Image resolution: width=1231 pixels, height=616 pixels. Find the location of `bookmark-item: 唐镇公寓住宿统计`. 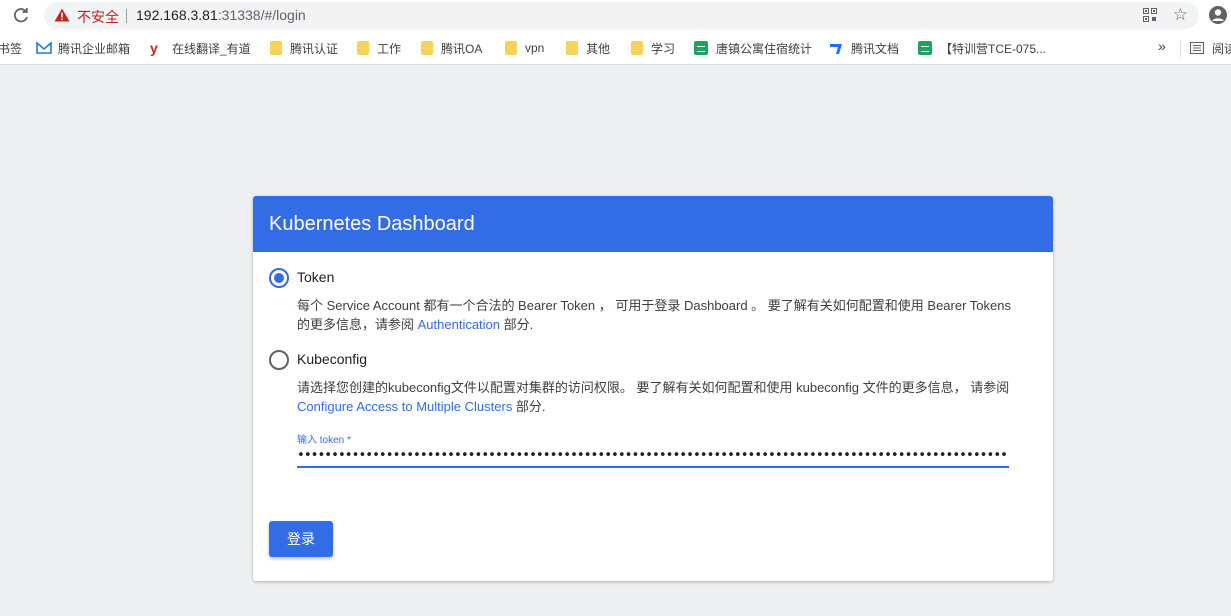

bookmark-item: 唐镇公寓住宿统计 is located at coordinates (753, 48).